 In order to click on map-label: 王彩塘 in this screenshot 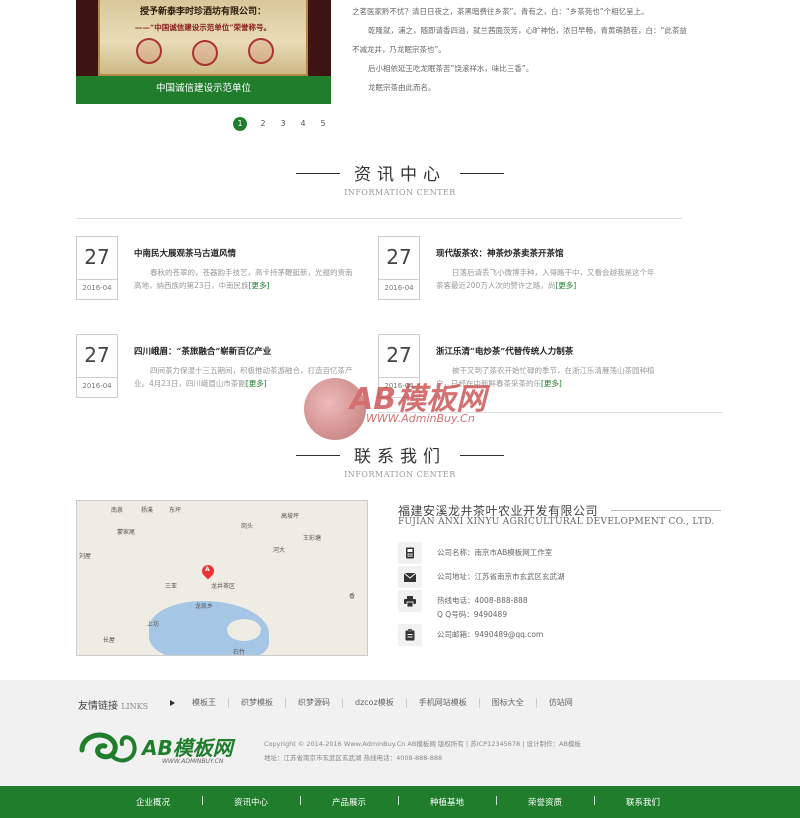, I will do `click(312, 538)`.